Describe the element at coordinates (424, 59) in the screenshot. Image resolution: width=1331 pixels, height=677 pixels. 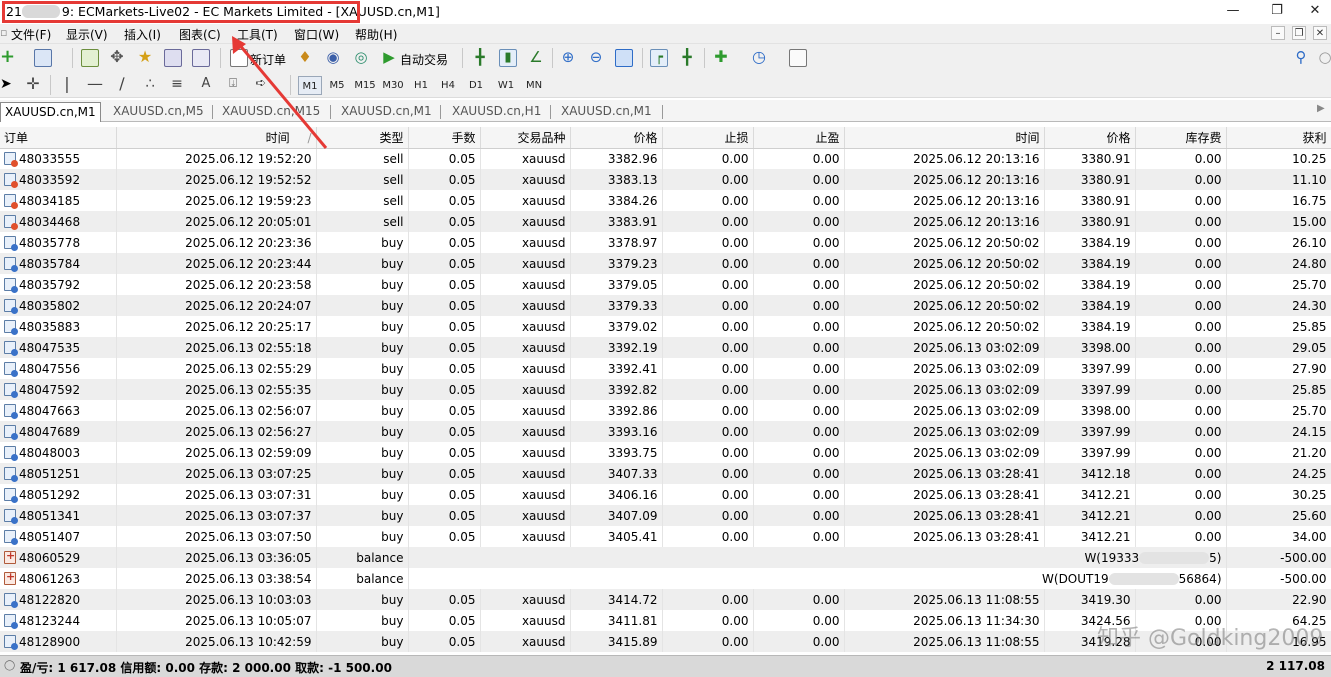
I see `auto-trade-button: 自动交易` at that location.